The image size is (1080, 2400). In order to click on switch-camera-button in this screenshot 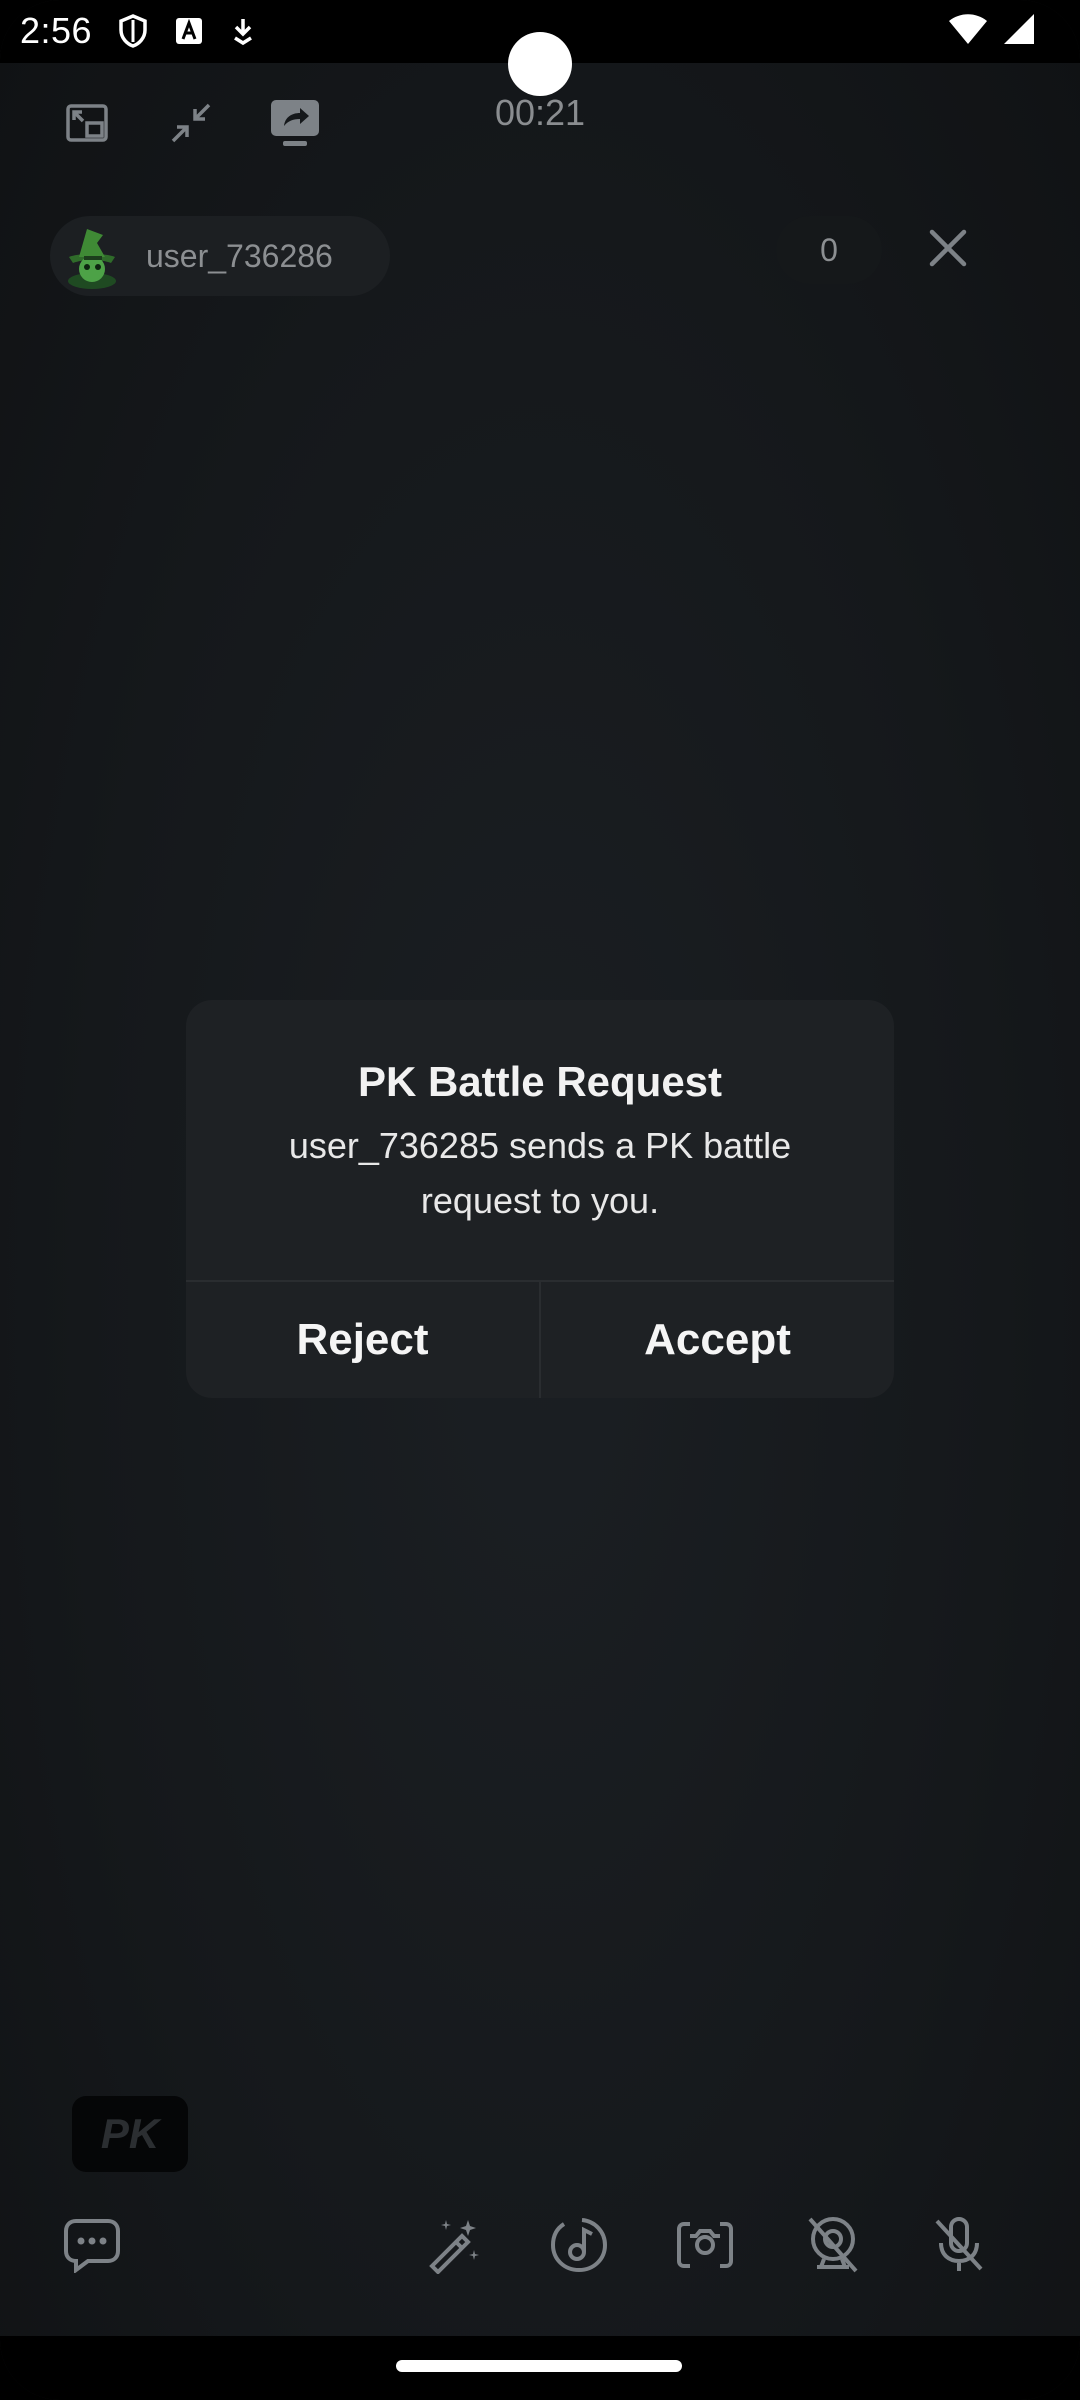, I will do `click(705, 2247)`.